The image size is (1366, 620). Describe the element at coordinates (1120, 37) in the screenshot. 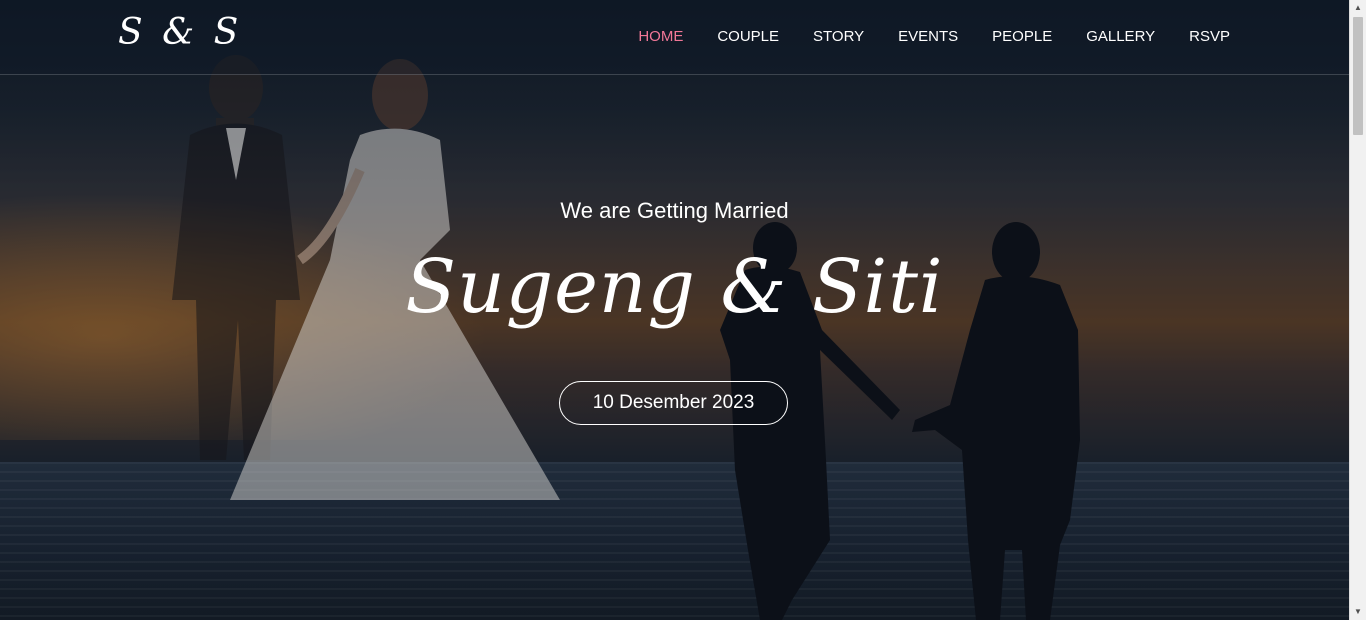

I see `nav-gallery: GALLERY` at that location.